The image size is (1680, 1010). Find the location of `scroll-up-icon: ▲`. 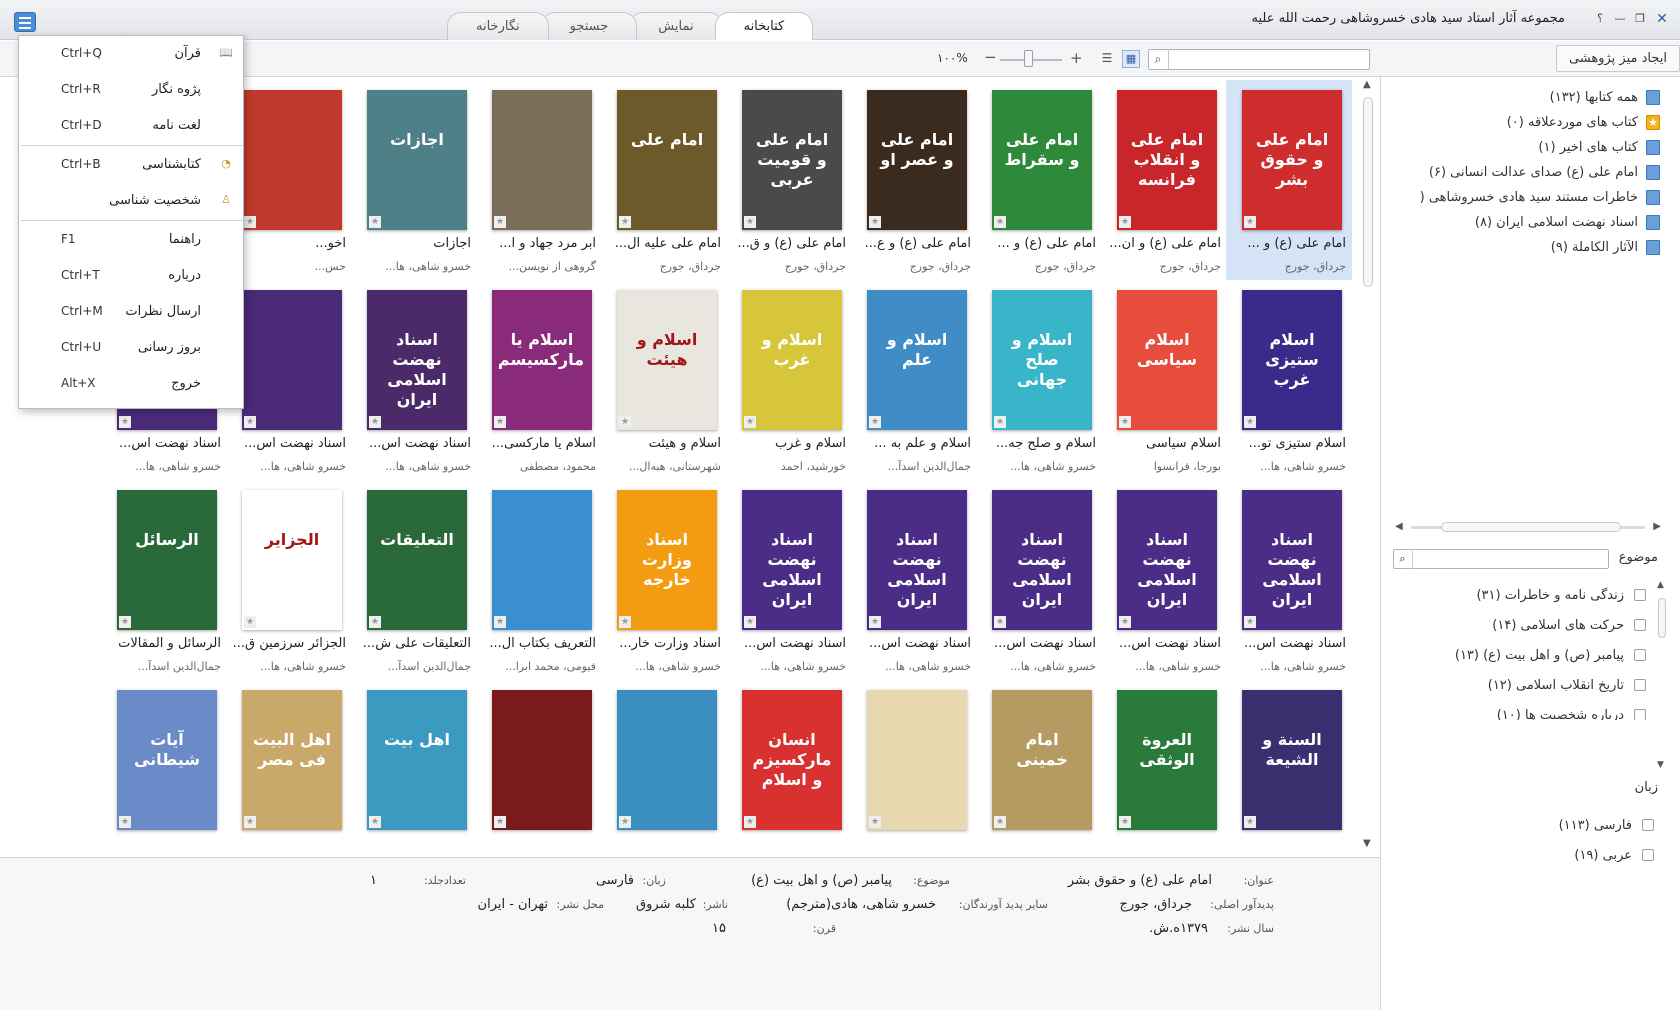

scroll-up-icon: ▲ is located at coordinates (1660, 585).